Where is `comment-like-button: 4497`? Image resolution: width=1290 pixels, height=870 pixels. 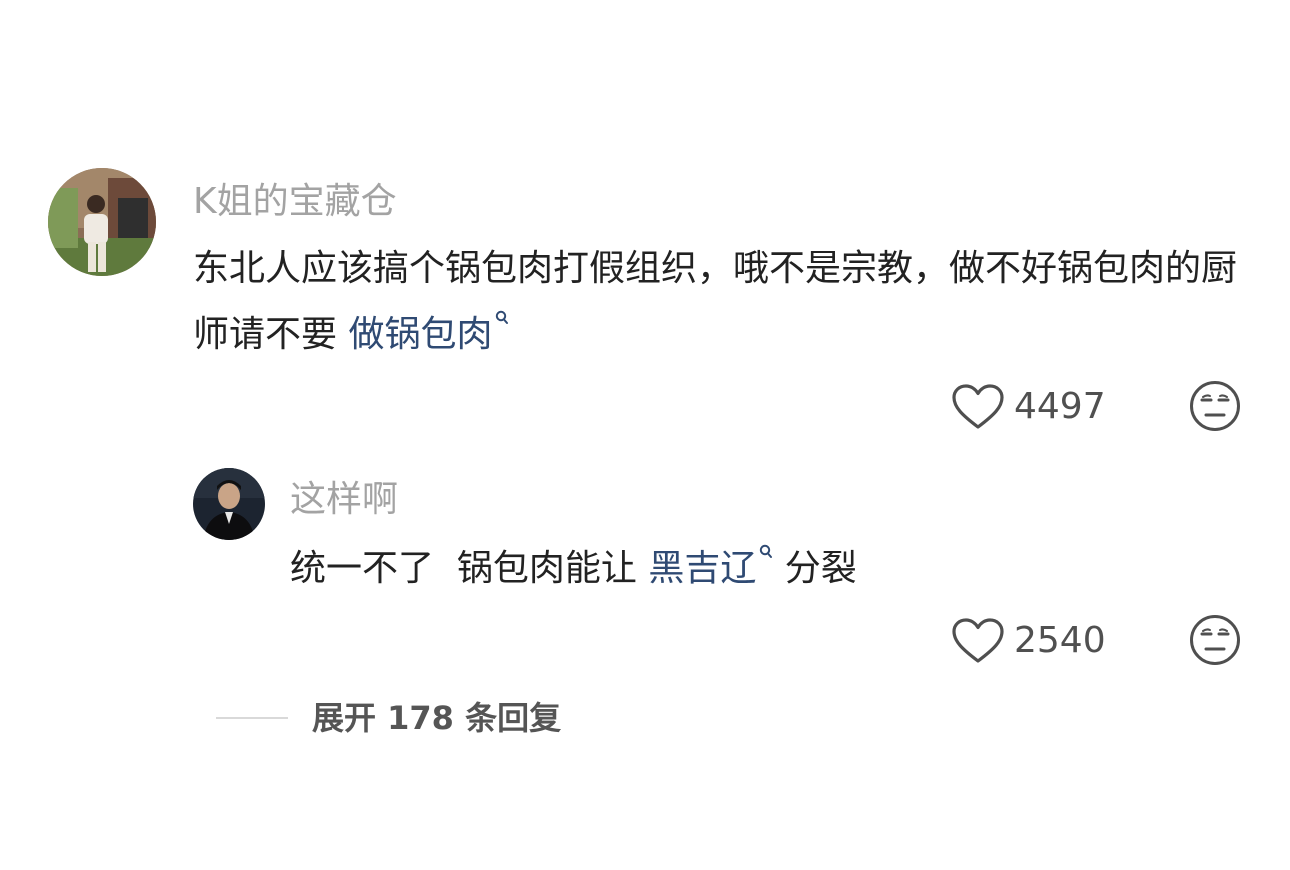 comment-like-button: 4497 is located at coordinates (1029, 407).